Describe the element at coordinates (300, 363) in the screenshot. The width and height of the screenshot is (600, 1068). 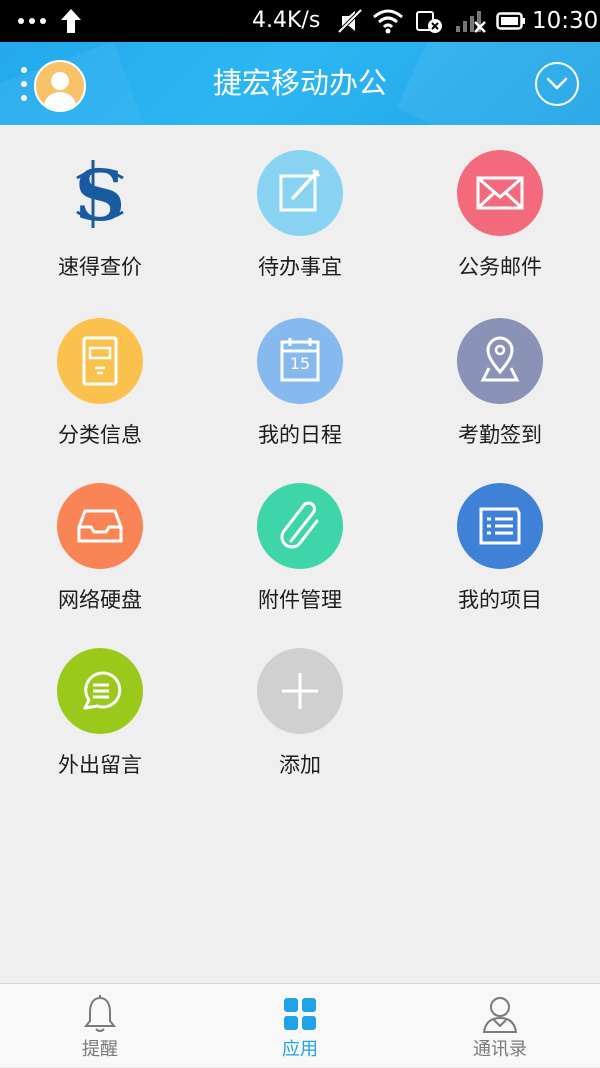
I see `calendar-day: 15` at that location.